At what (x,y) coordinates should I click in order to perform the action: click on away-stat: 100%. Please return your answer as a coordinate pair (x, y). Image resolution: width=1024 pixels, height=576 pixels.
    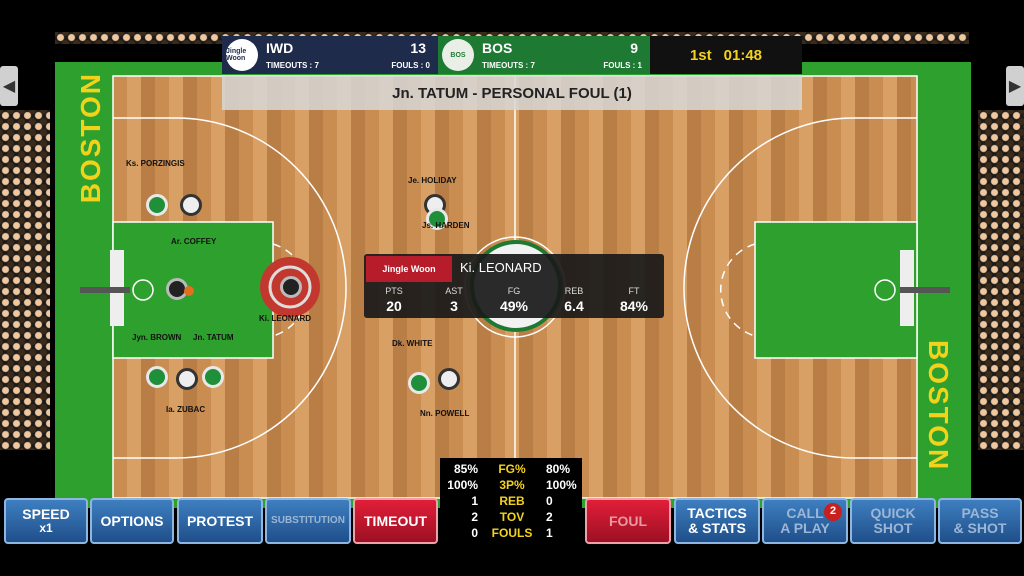
    Looking at the image, I should click on (561, 485).